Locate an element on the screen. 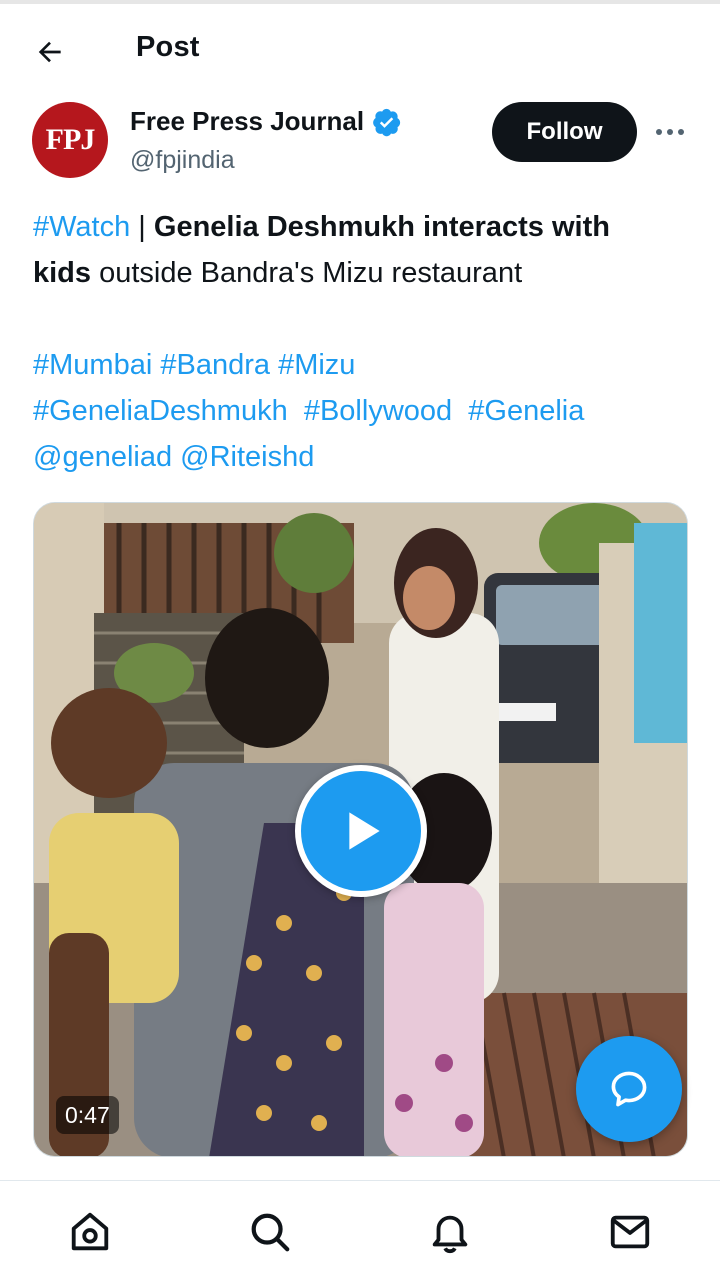 This screenshot has height=1280, width=720. play-button is located at coordinates (361, 831).